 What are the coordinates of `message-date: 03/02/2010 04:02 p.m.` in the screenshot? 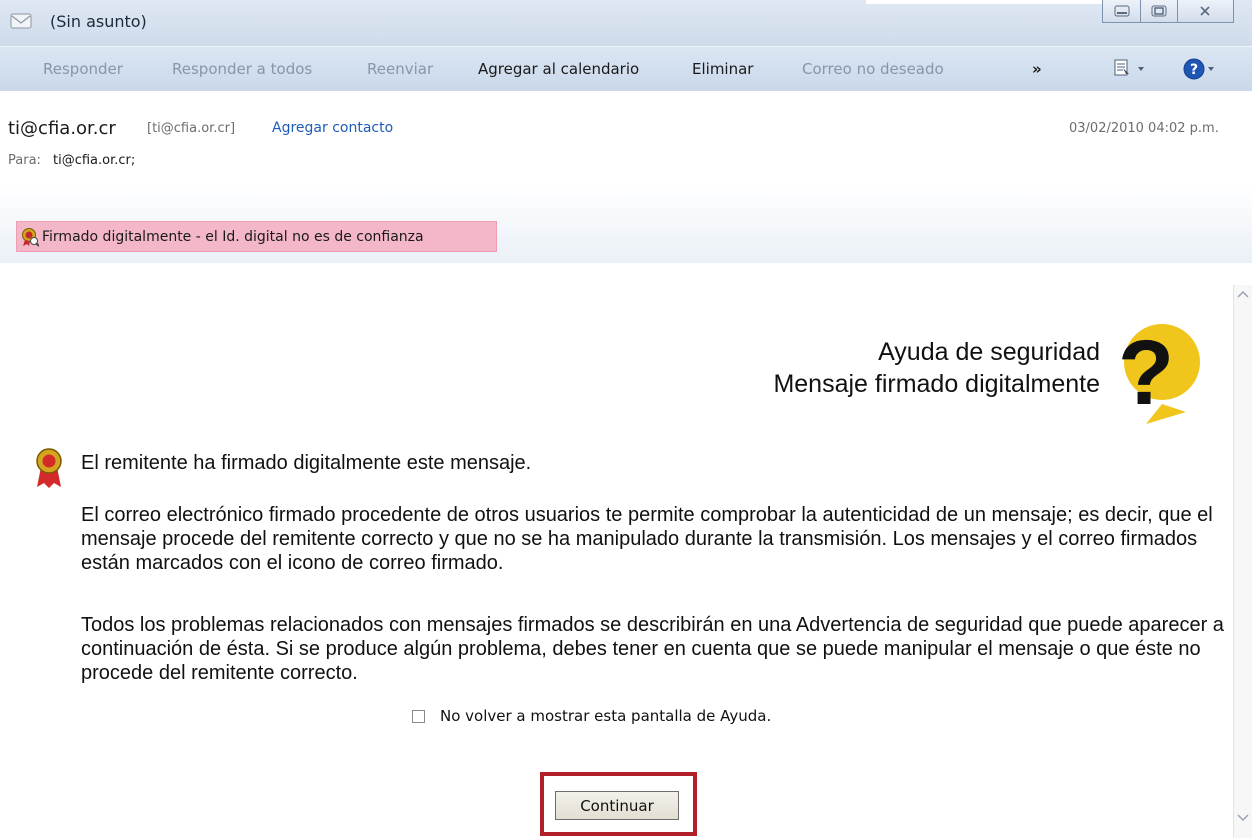 It's located at (1144, 128).